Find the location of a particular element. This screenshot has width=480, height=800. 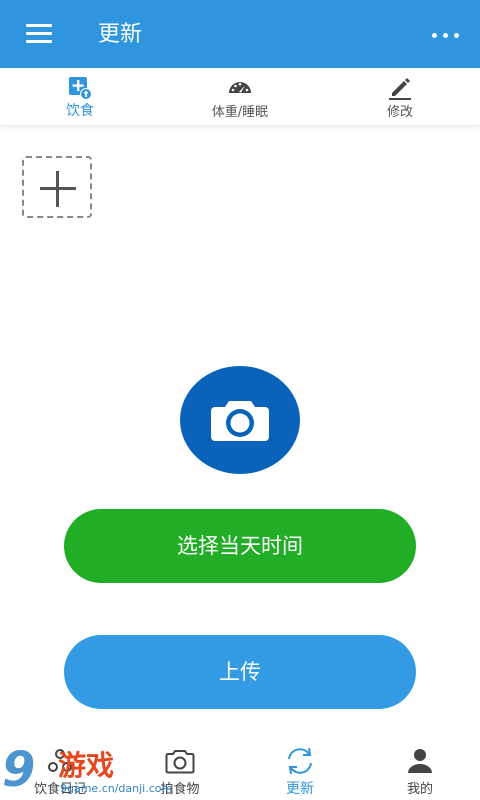

nav-take-photo: 拍食物 is located at coordinates (180, 769).